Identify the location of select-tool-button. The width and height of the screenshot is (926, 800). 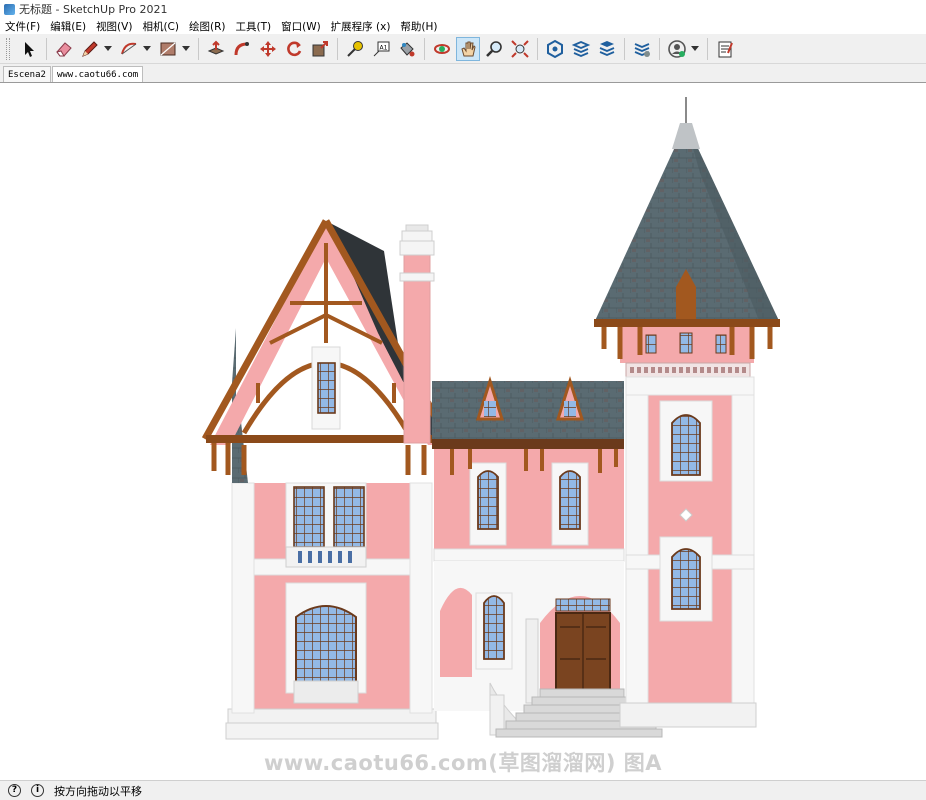
(29, 49).